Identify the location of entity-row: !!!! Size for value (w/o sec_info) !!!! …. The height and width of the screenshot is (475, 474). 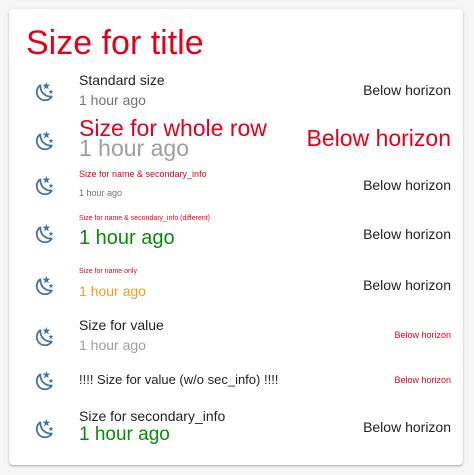
(236, 381).